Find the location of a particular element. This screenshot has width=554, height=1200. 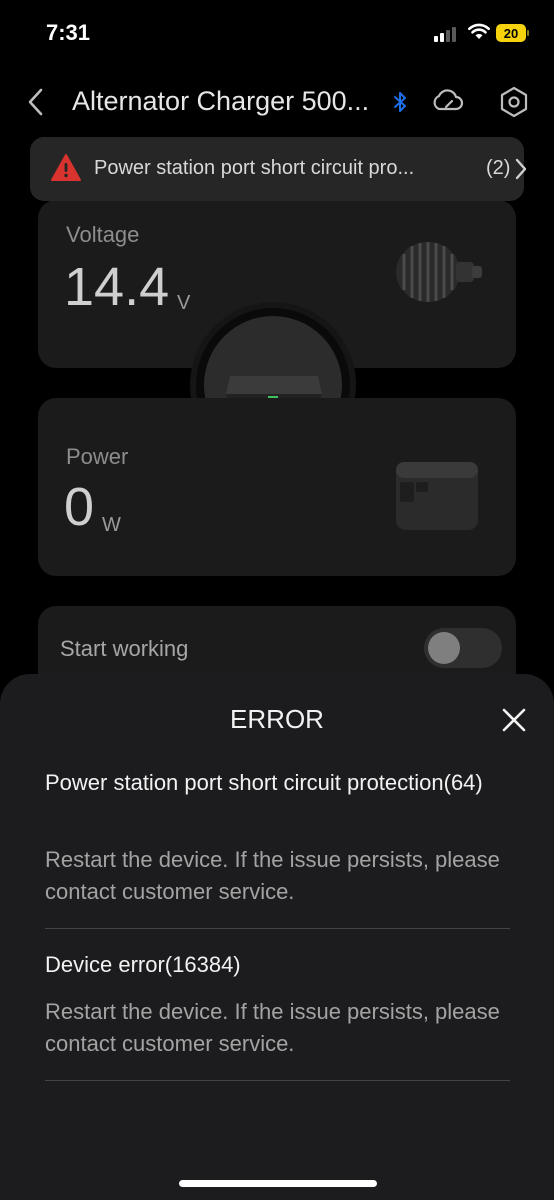

close-icon is located at coordinates (514, 720).